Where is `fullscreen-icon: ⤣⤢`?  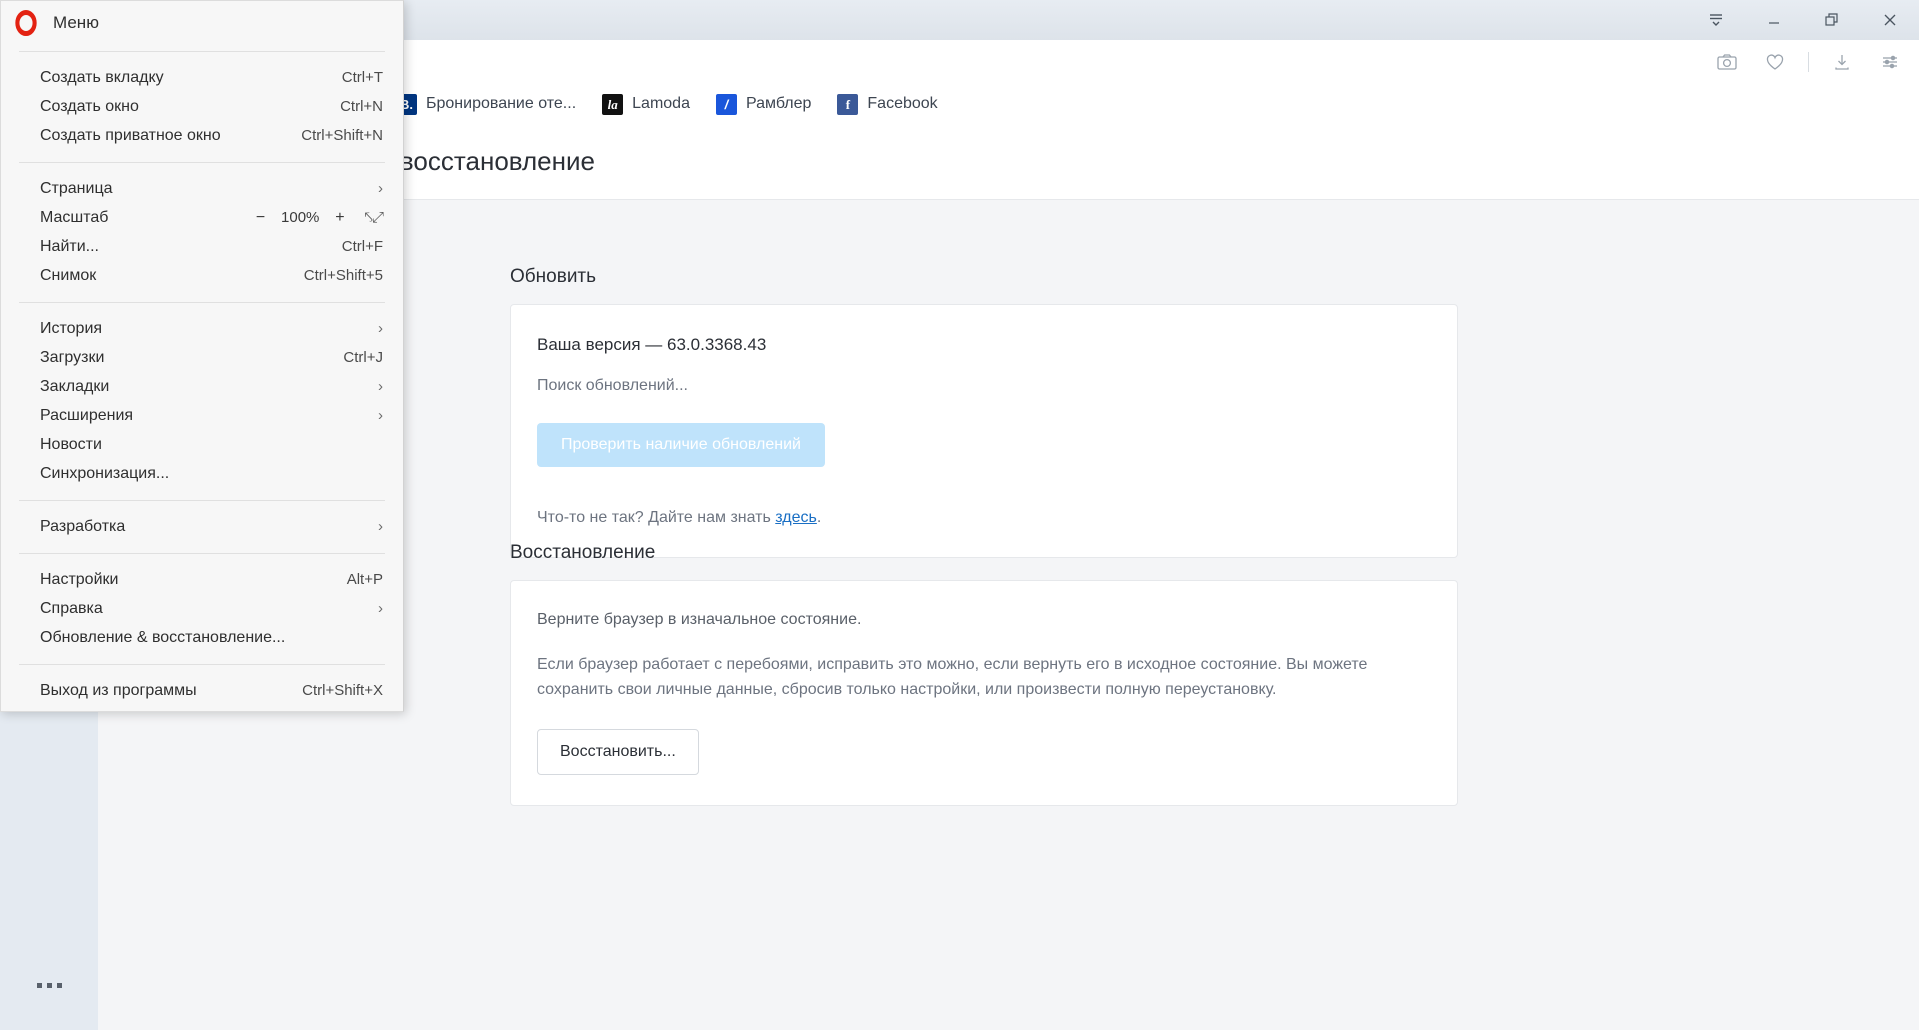 fullscreen-icon: ⤣⤢ is located at coordinates (374, 217).